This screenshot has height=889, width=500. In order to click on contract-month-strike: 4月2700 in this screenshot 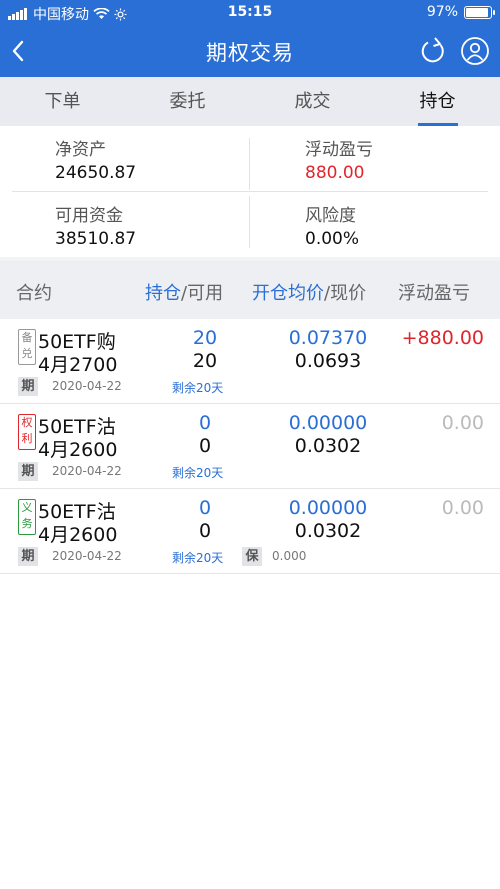, I will do `click(78, 365)`.